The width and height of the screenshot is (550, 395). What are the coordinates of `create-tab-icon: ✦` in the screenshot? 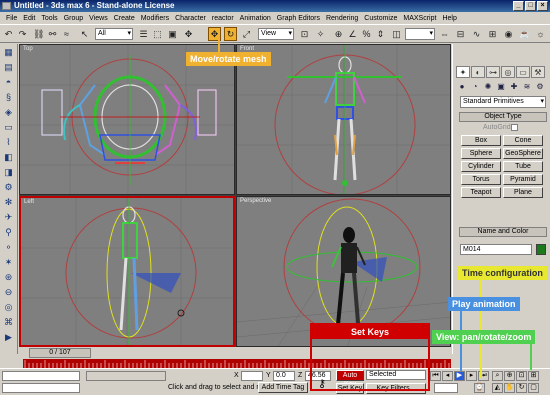 It's located at (463, 72).